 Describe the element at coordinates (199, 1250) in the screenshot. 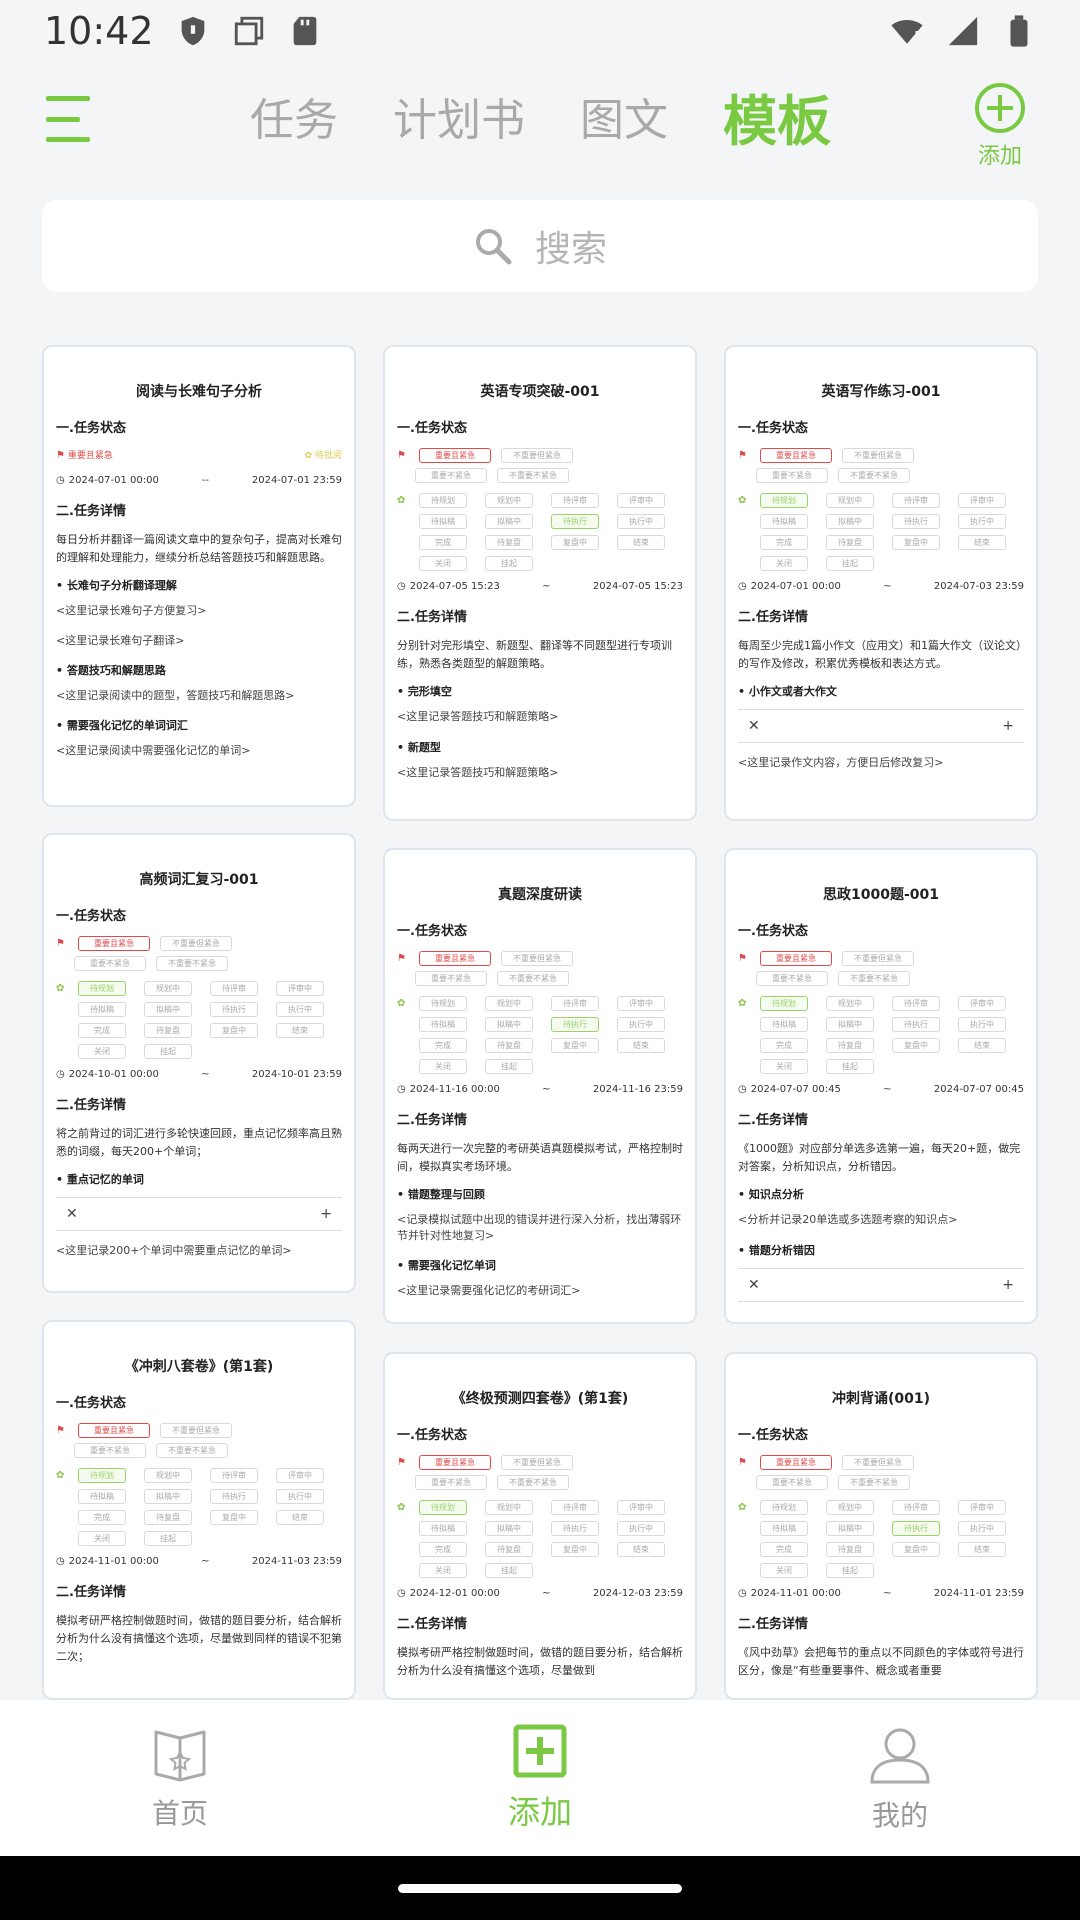

I see `note-text: <这里记录200+个单词中需要重点记忆的单词>` at that location.